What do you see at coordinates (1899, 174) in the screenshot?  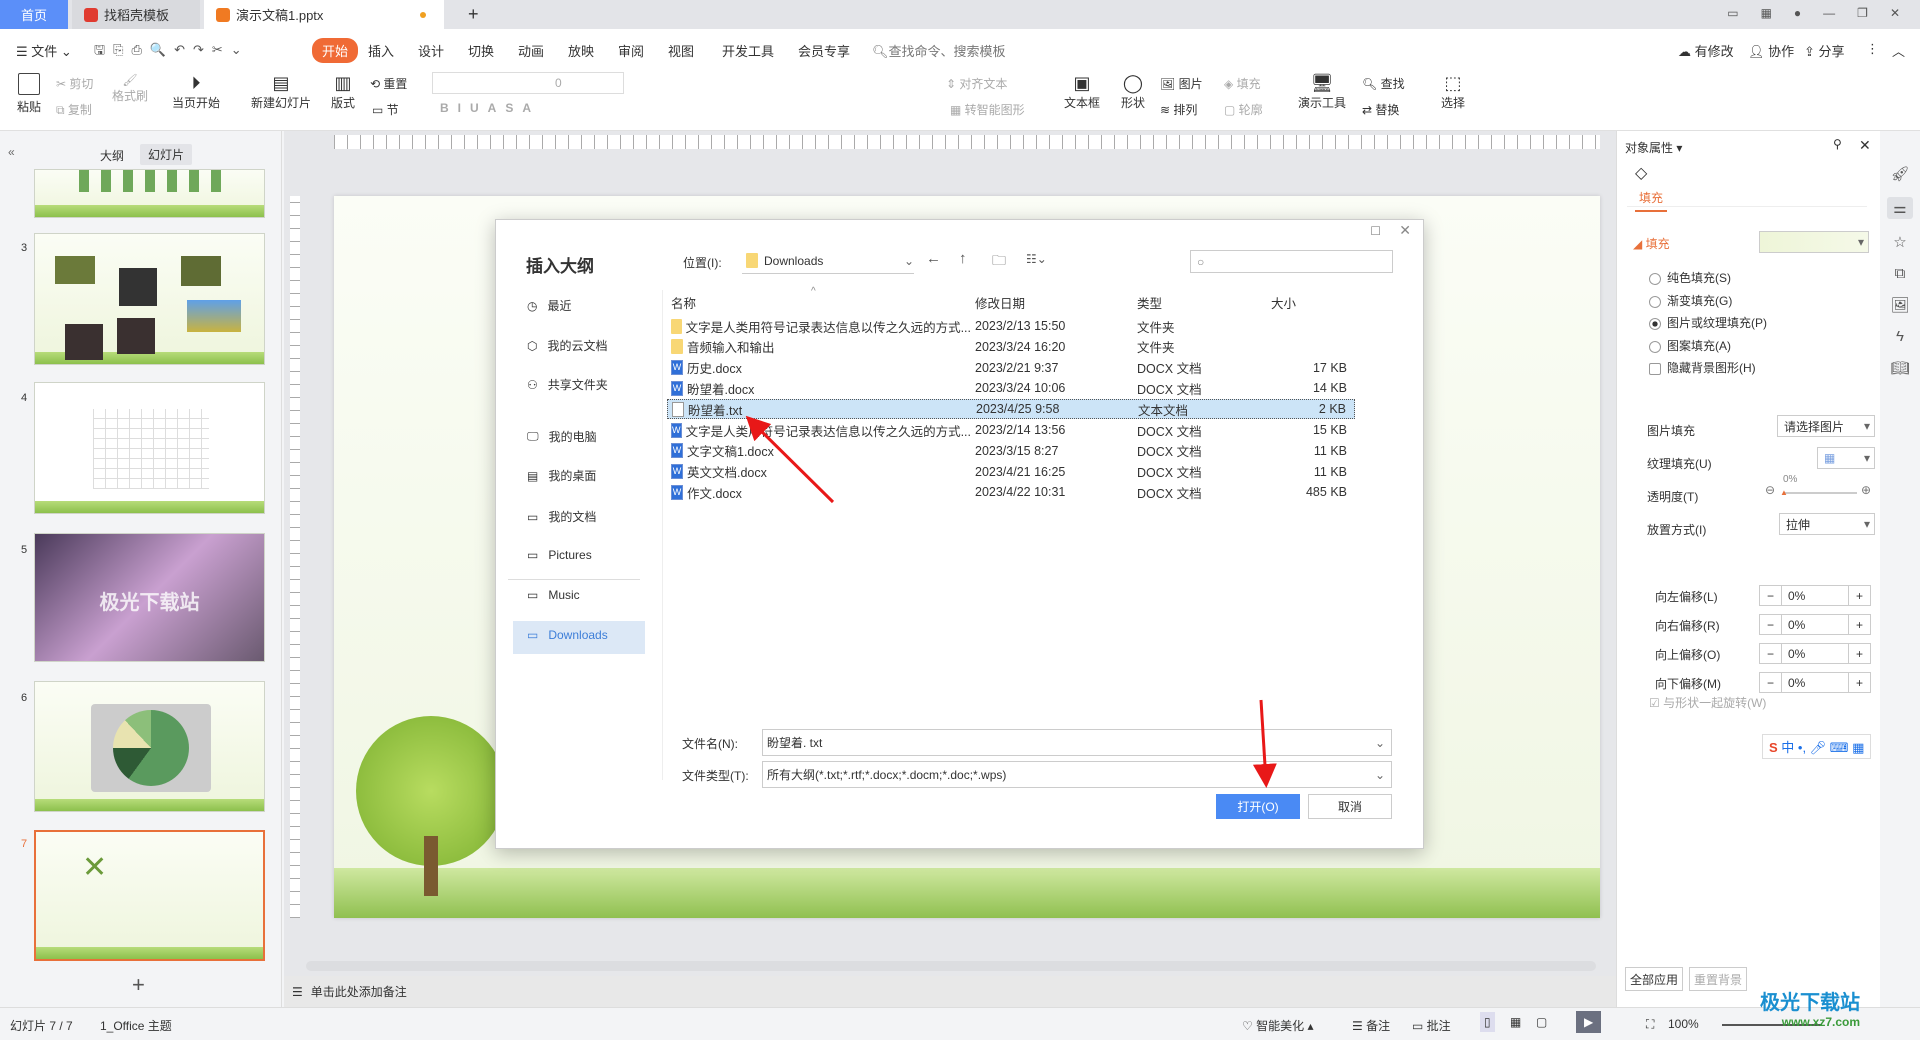 I see `rocket-icon: 🚀︎` at bounding box center [1899, 174].